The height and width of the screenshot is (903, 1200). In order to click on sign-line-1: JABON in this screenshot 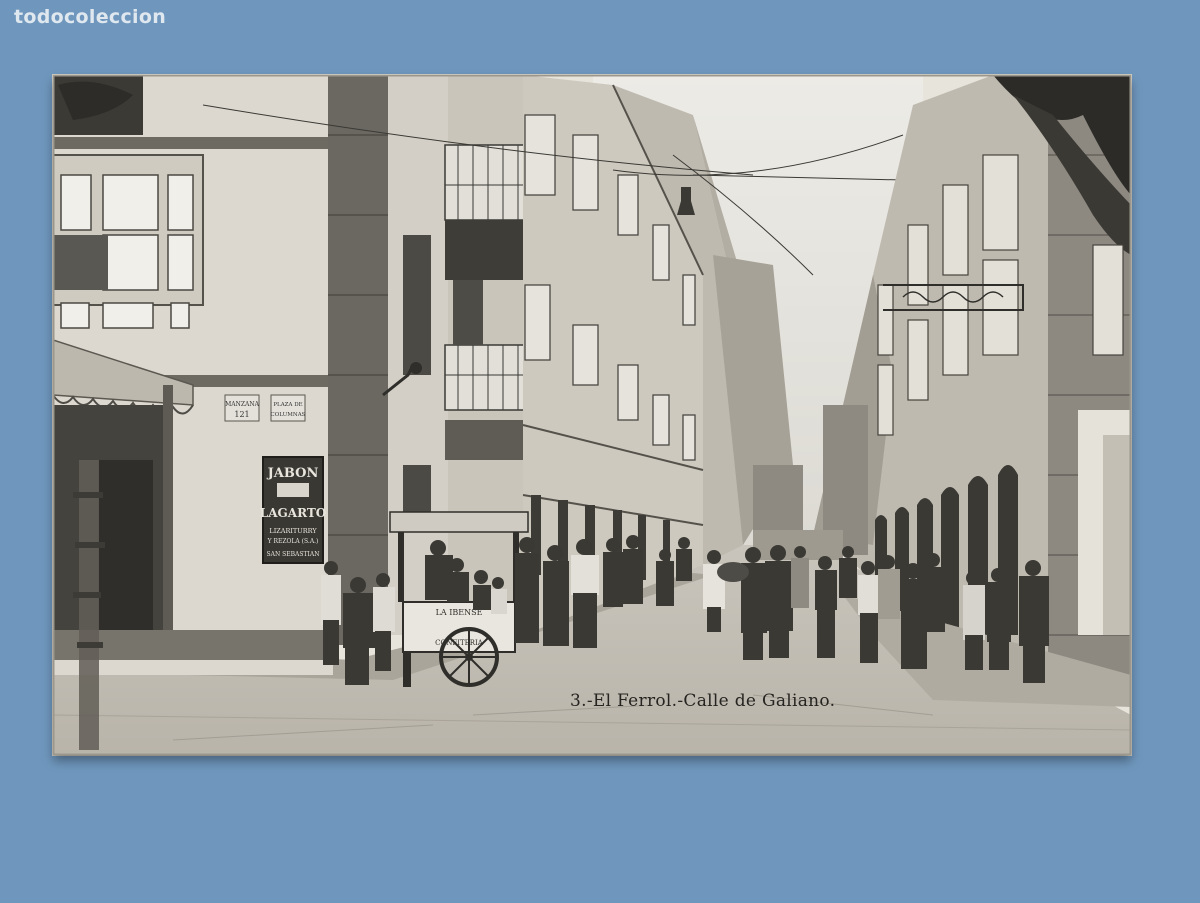, I will do `click(293, 473)`.